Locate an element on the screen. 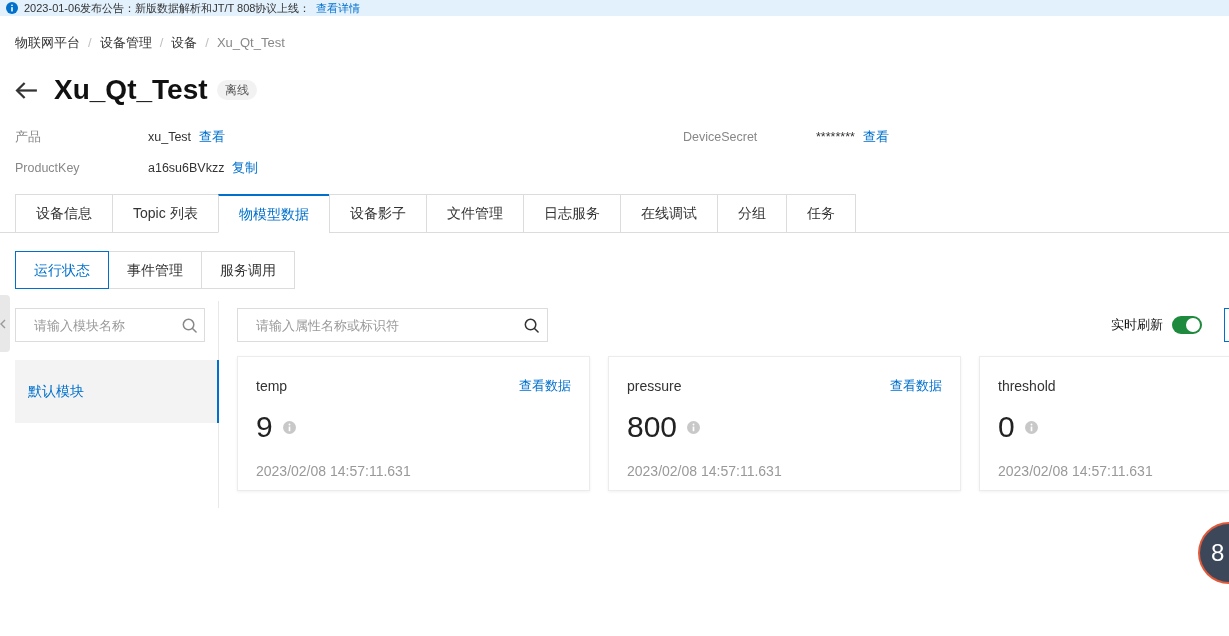 The image size is (1229, 636). detail-value: ******** is located at coordinates (835, 137).